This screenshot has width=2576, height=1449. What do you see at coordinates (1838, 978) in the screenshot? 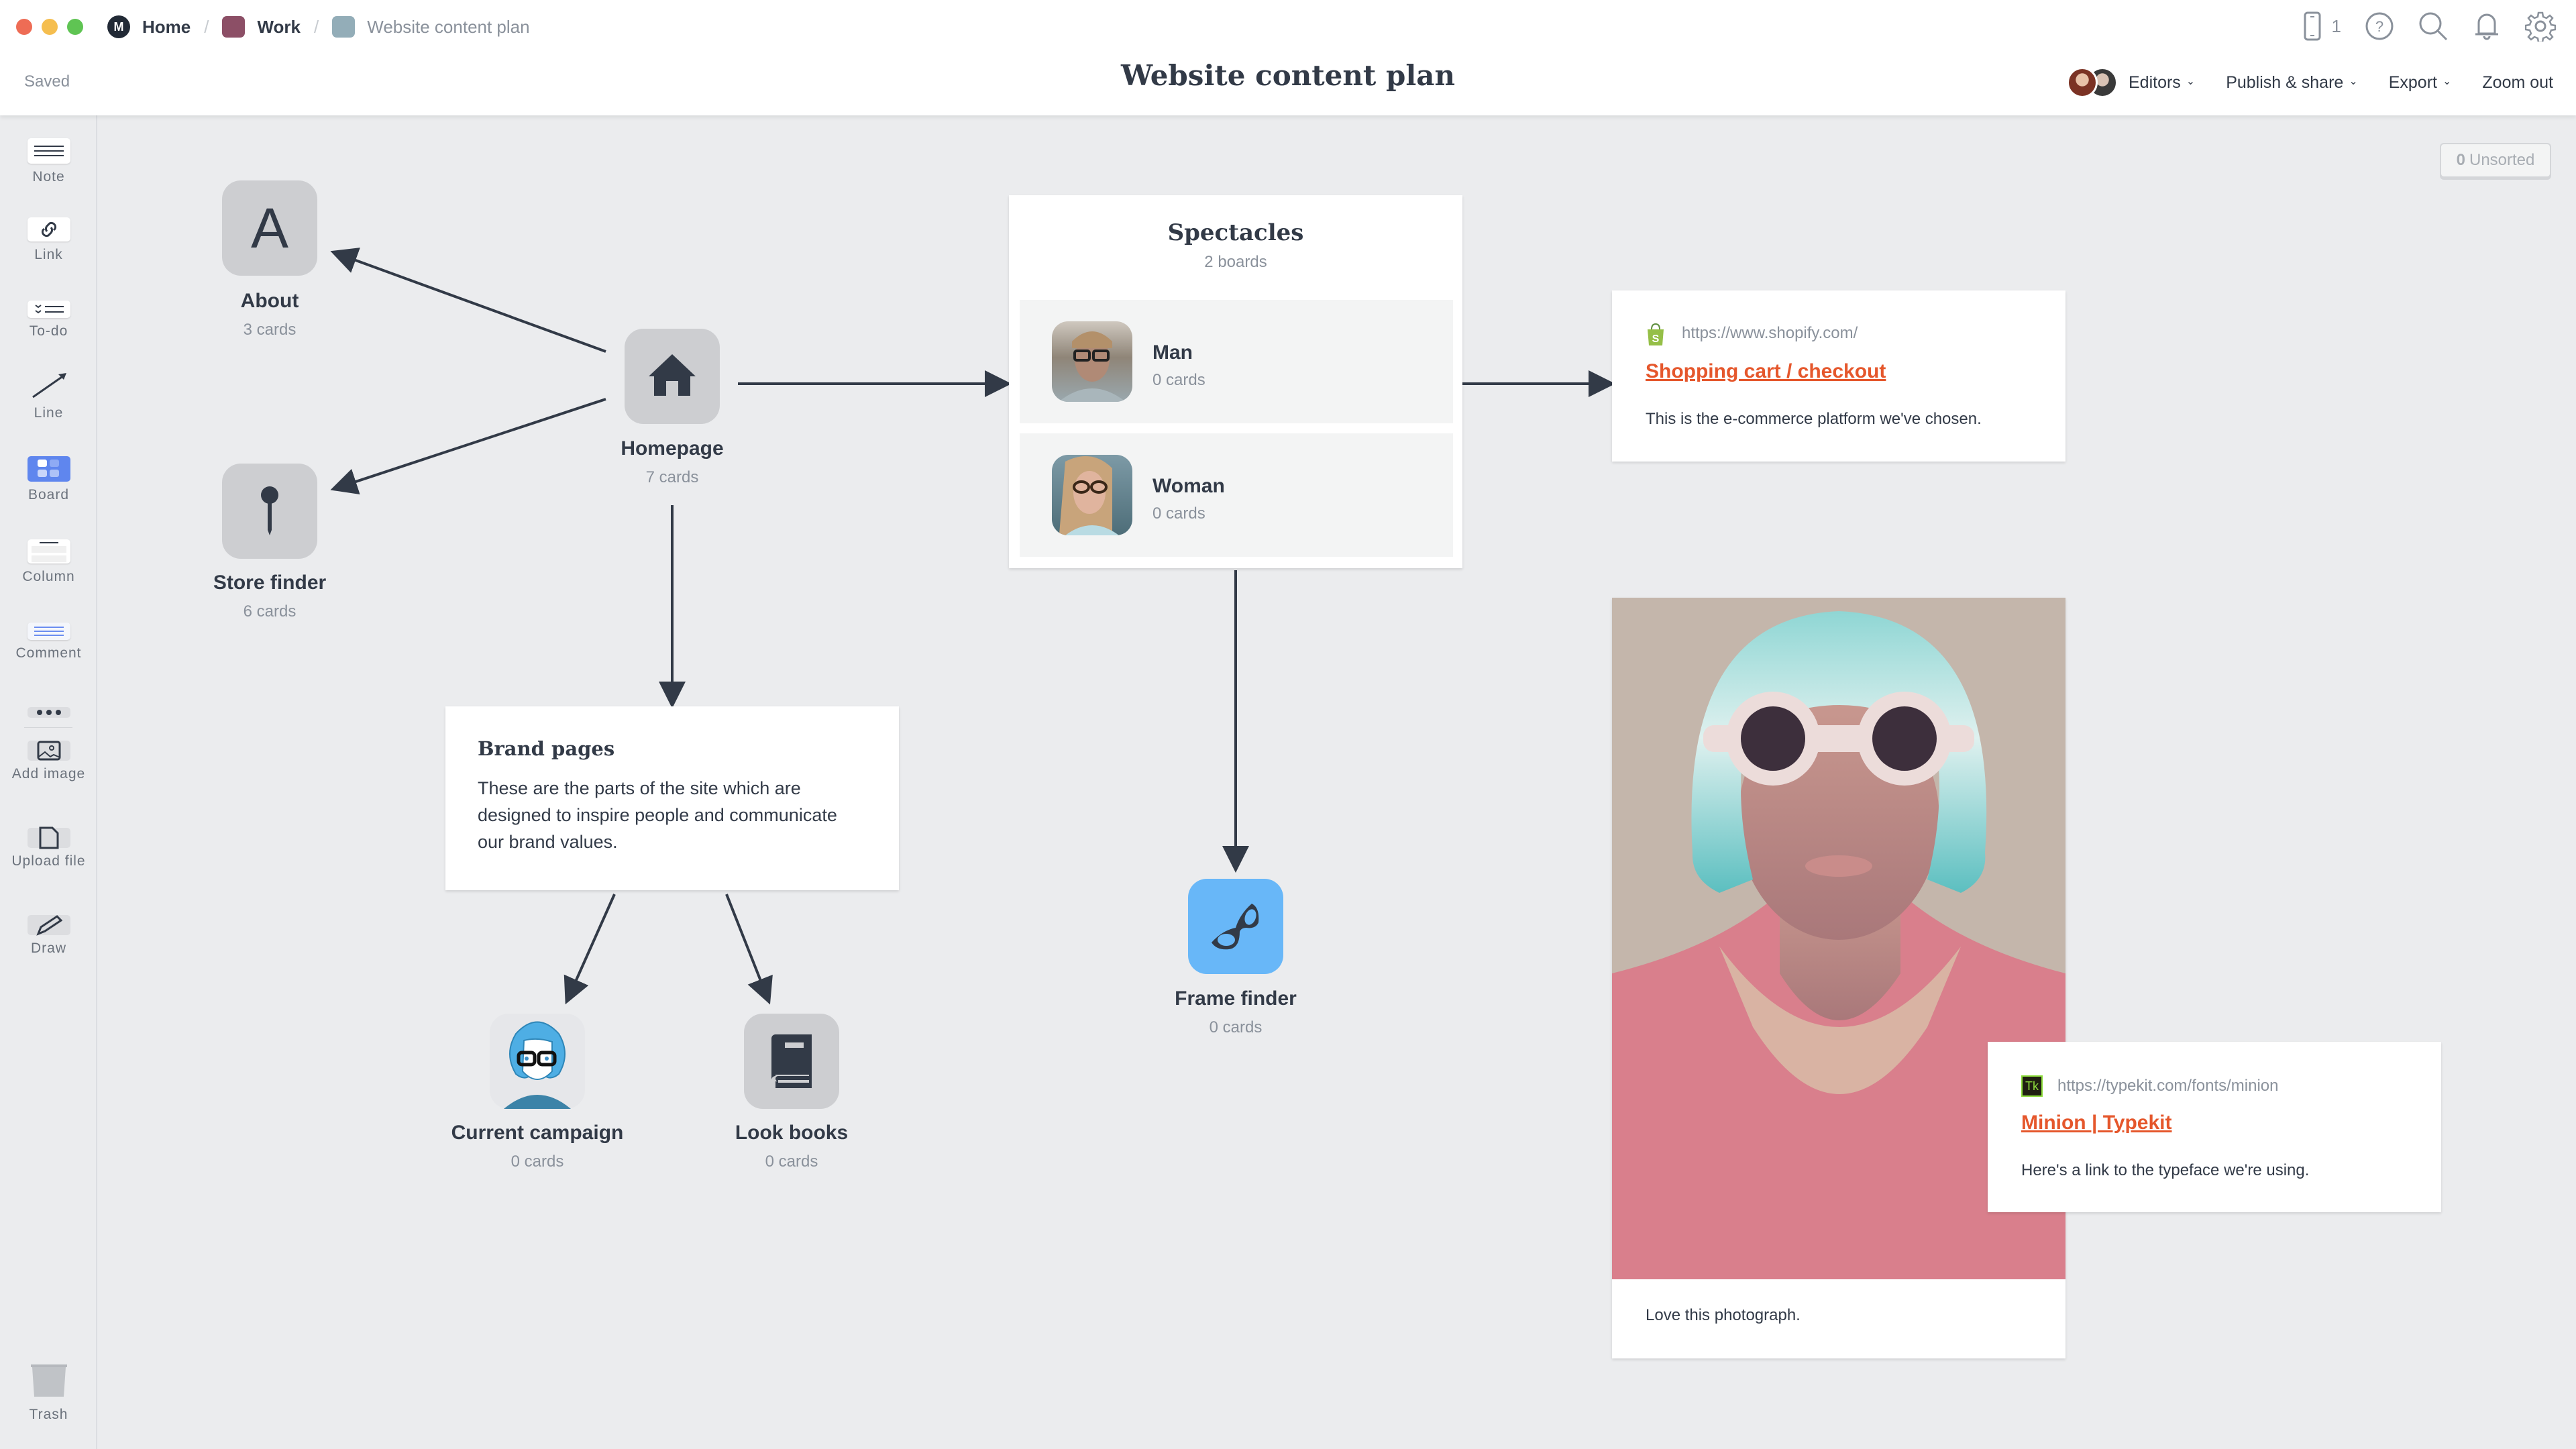
I see `image-card: Love this photograph.` at bounding box center [1838, 978].